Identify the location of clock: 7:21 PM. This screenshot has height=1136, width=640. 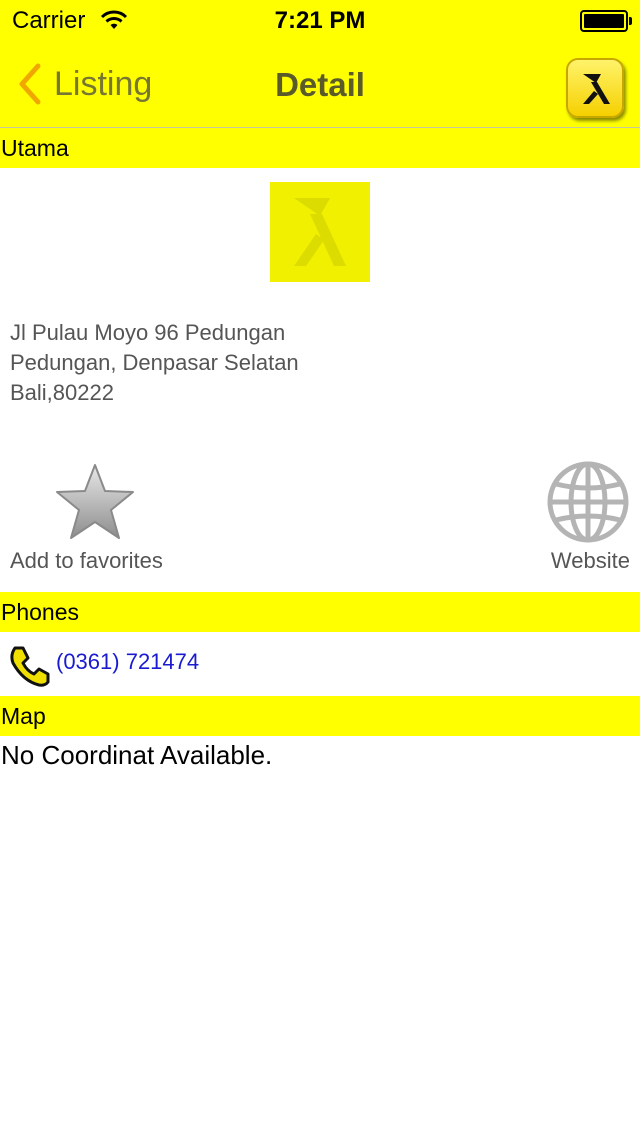
(320, 20).